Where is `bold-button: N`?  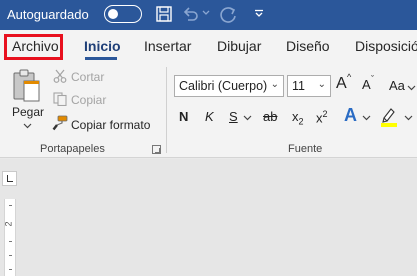 bold-button: N is located at coordinates (183, 116).